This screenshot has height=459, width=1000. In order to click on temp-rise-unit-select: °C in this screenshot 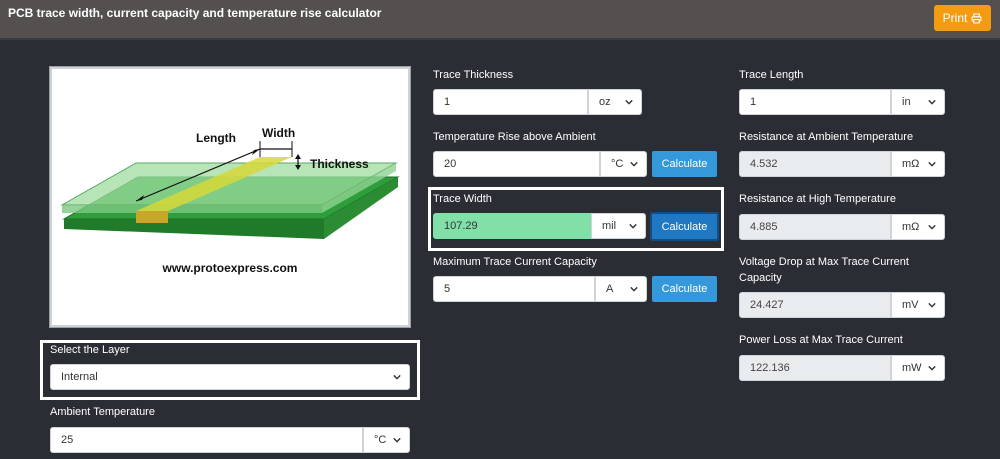, I will do `click(623, 164)`.